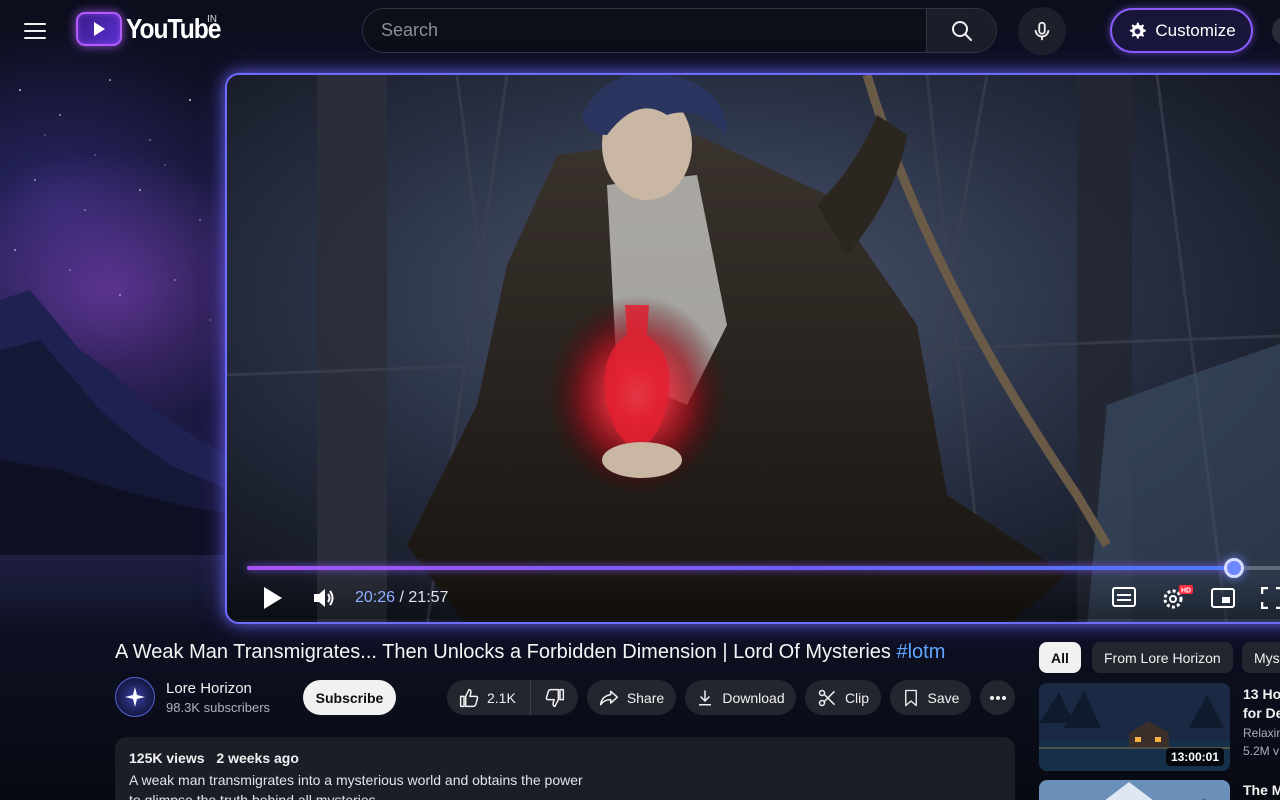  I want to click on recommendation-title-line: The M, so click(1261, 790).